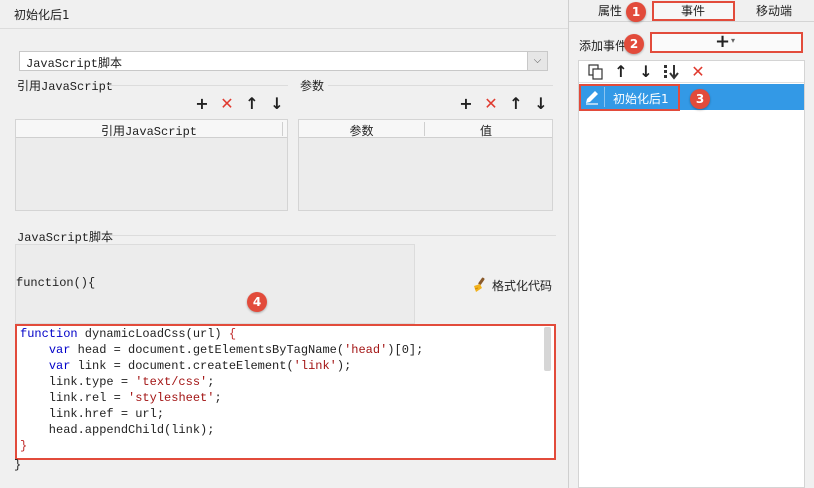 This screenshot has height=488, width=814. What do you see at coordinates (283, 61) in the screenshot?
I see `script-type-select: JavaScript脚本 ⌵` at bounding box center [283, 61].